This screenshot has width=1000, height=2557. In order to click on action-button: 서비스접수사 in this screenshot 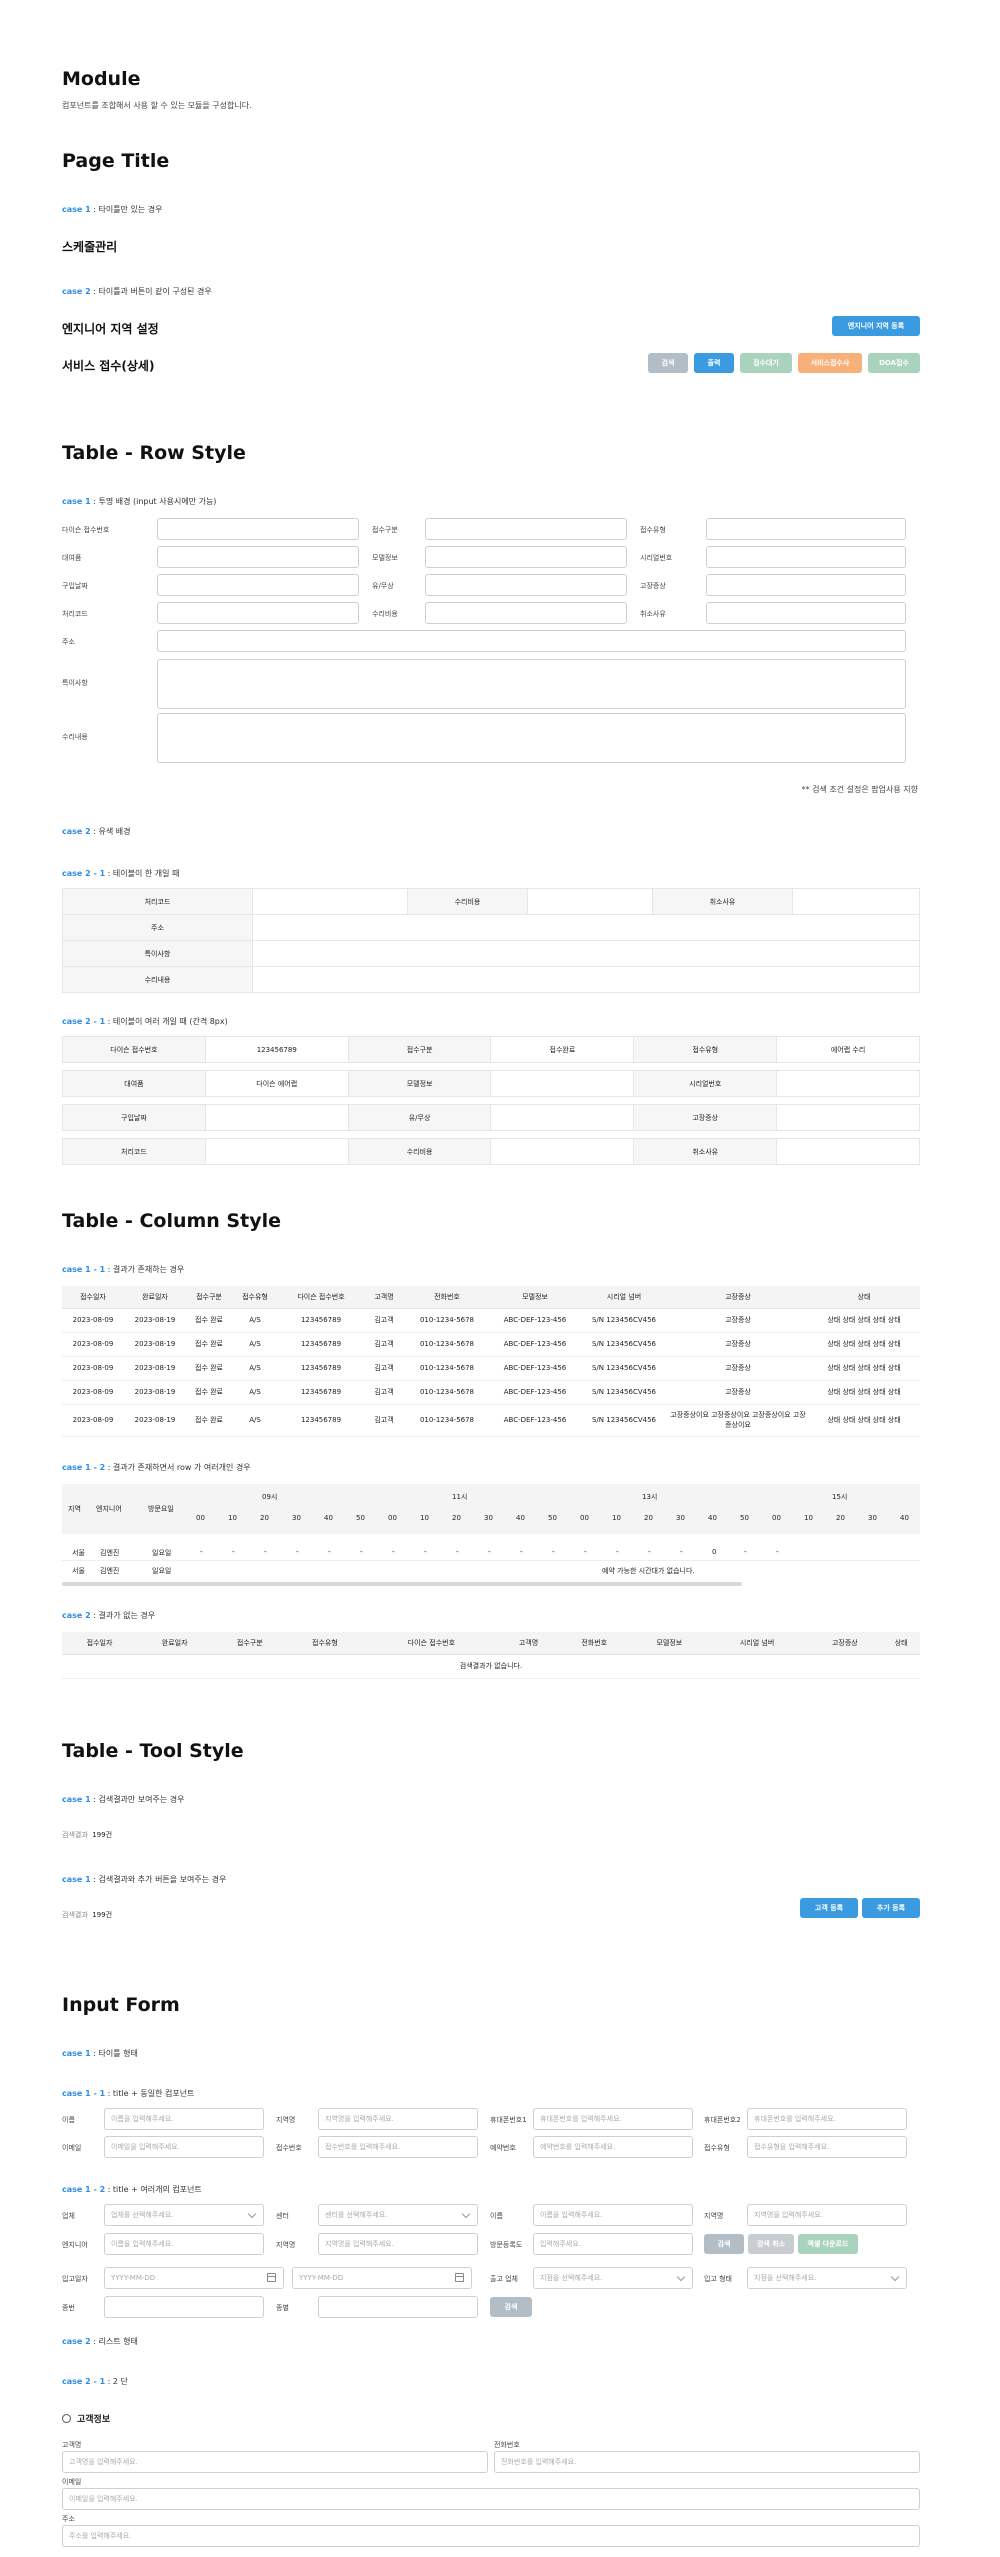, I will do `click(830, 363)`.